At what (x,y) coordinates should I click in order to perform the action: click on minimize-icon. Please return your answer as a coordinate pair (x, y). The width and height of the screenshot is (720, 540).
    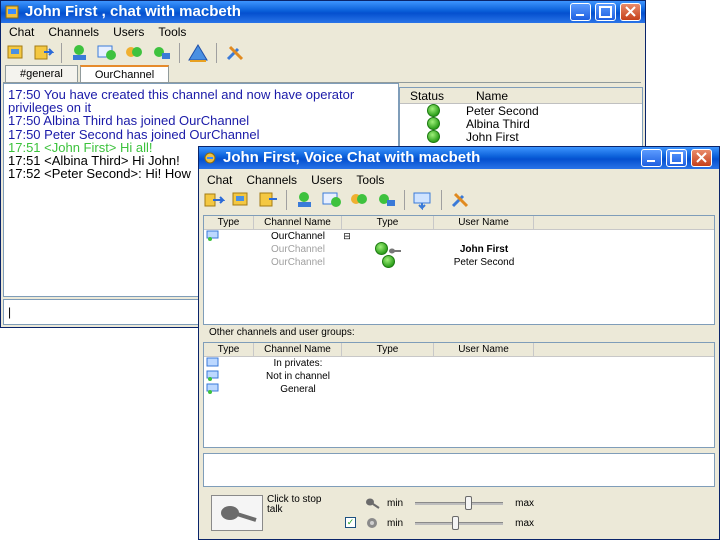
    Looking at the image, I should click on (580, 15).